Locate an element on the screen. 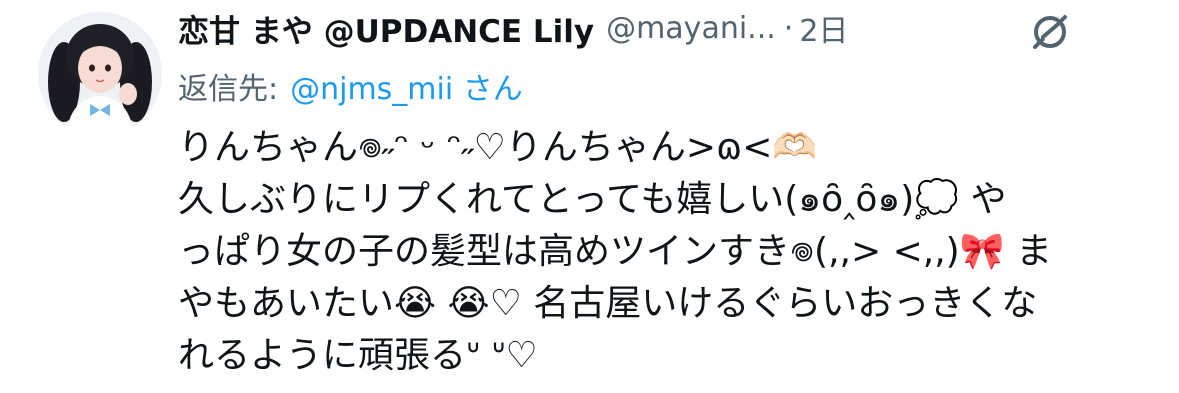  tweet-text-line: 久しぶりにリプくれてとっても嬉しい(๑ȏ‸ȏ๑)💭 や is located at coordinates (592, 199).